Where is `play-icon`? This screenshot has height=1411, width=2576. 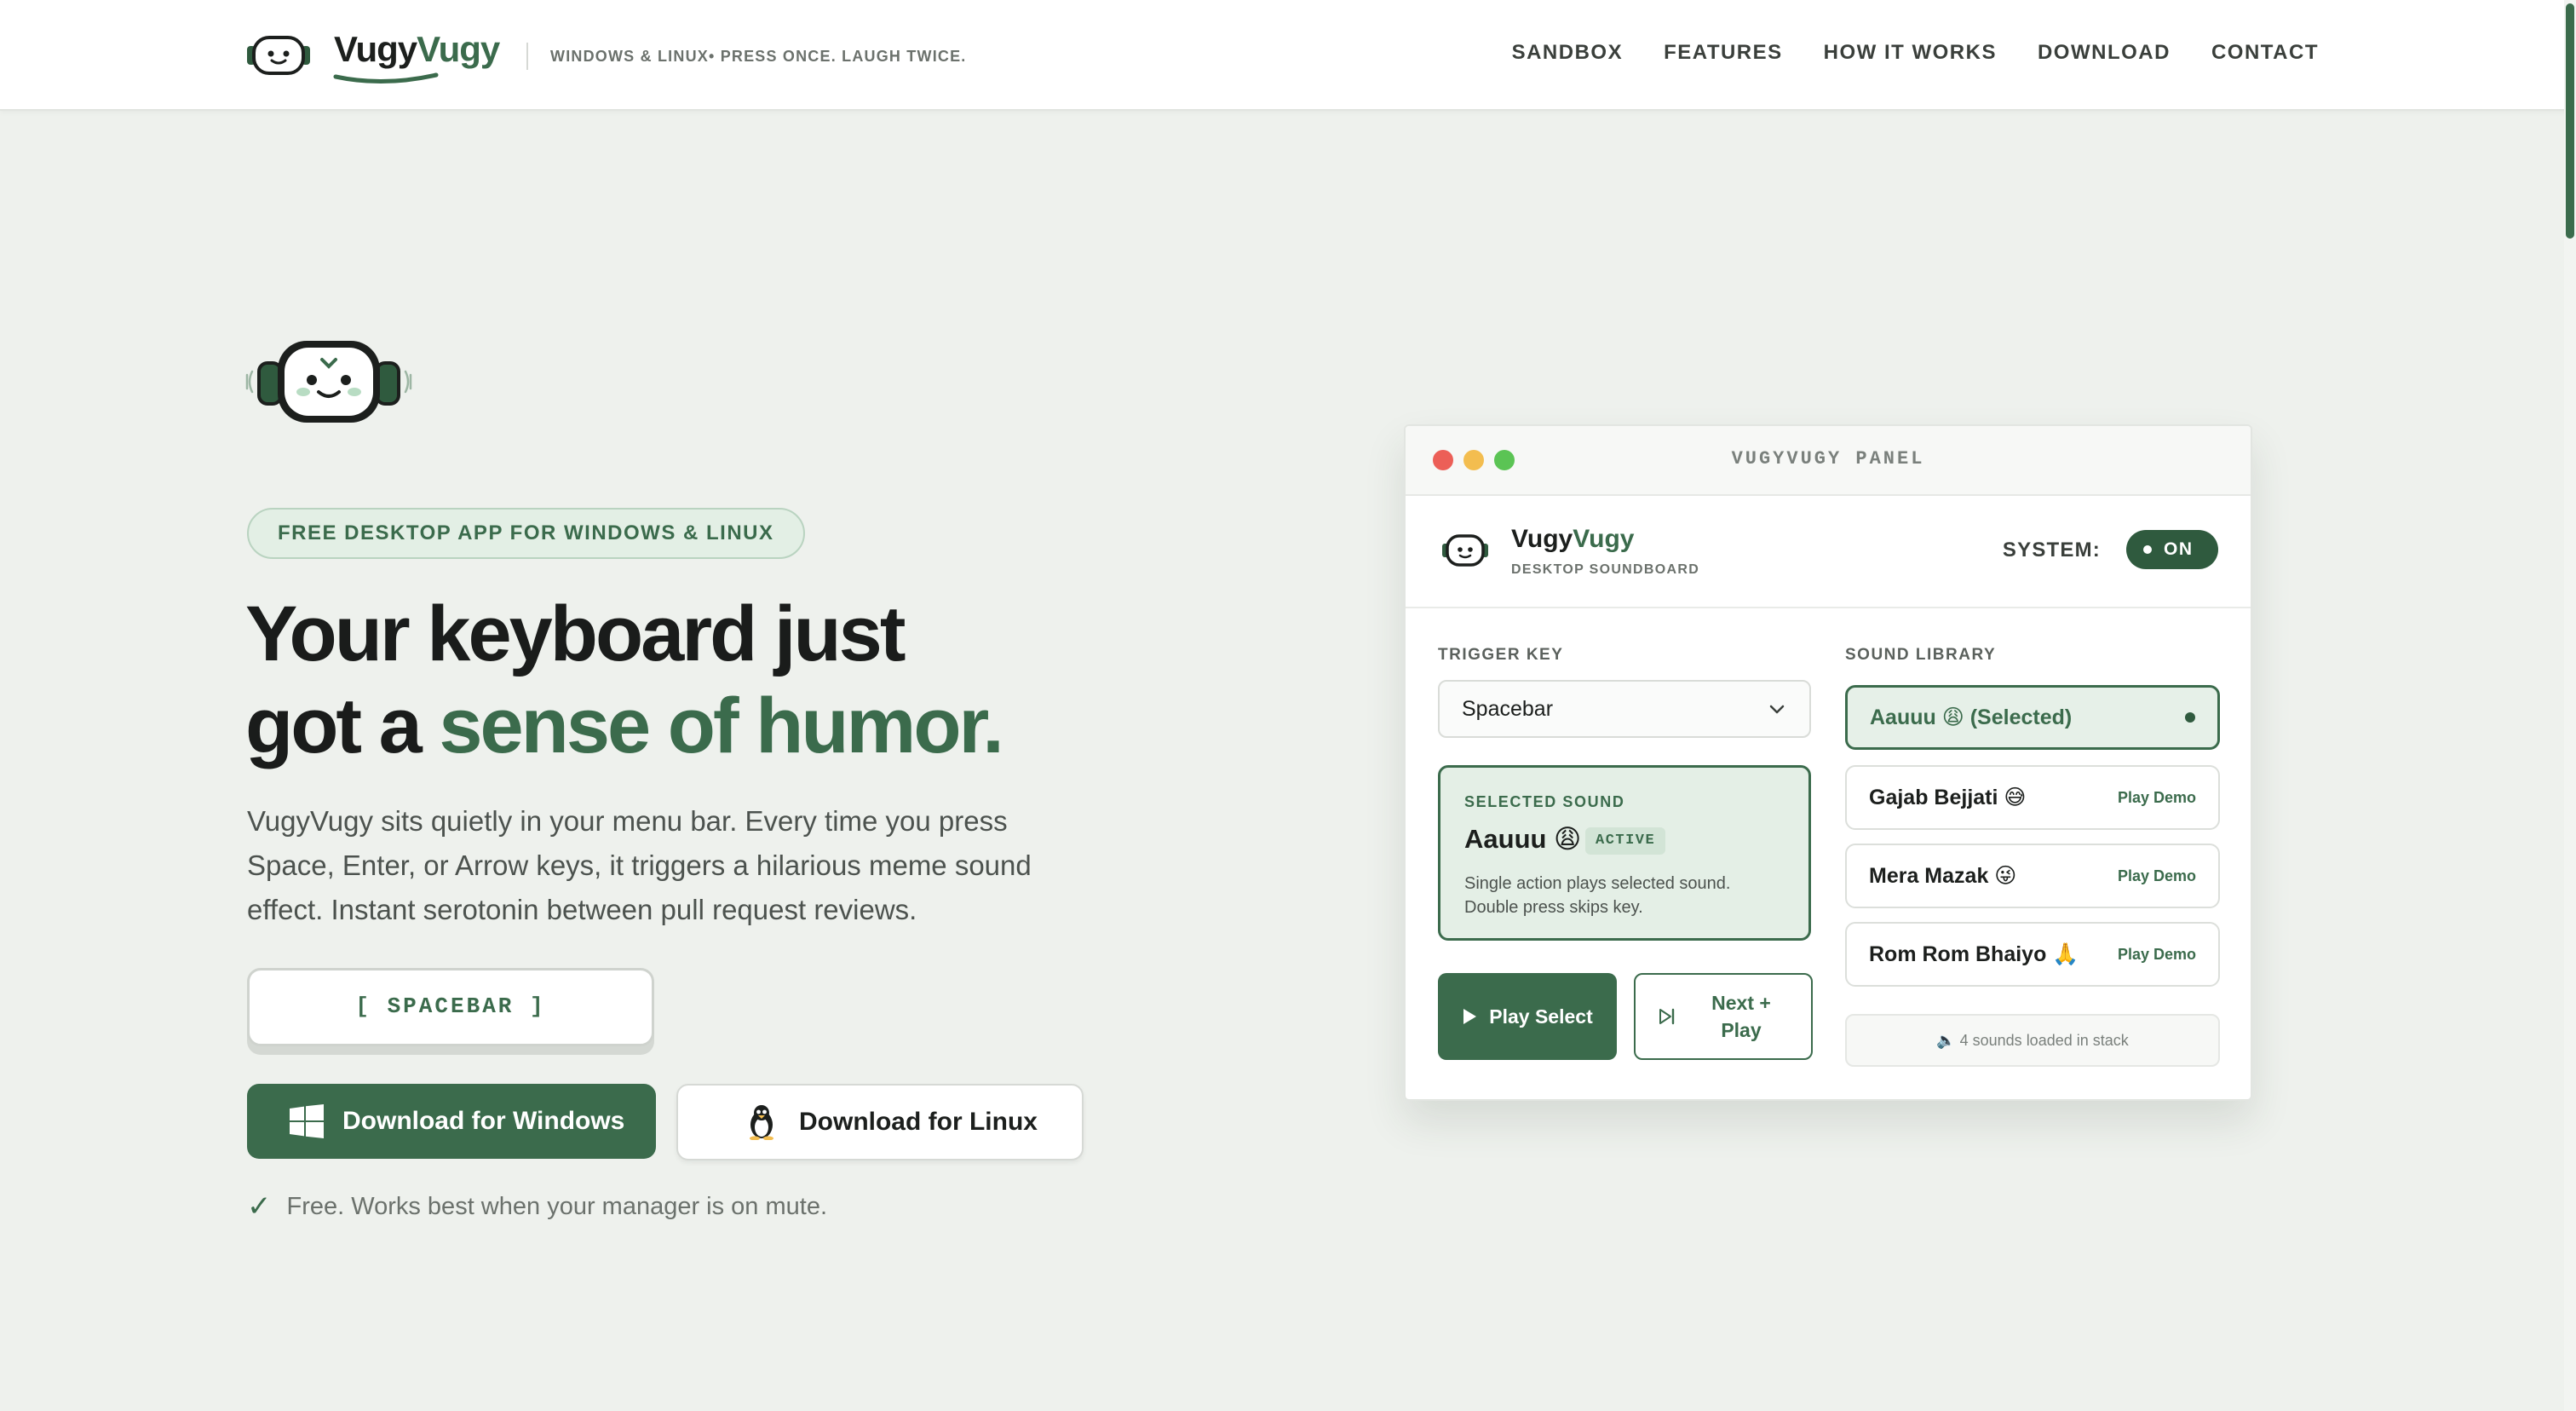 play-icon is located at coordinates (1470, 1016).